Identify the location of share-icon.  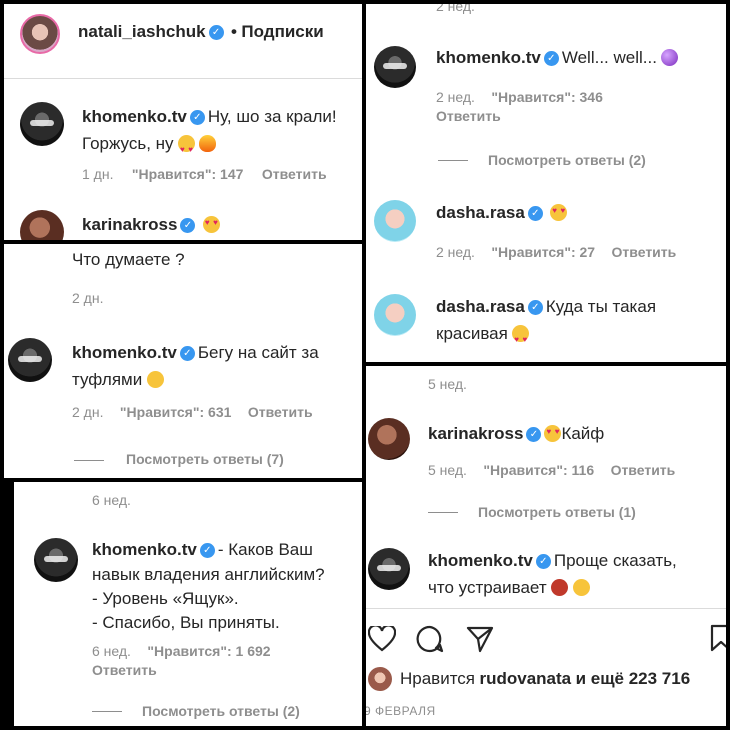
(480, 639).